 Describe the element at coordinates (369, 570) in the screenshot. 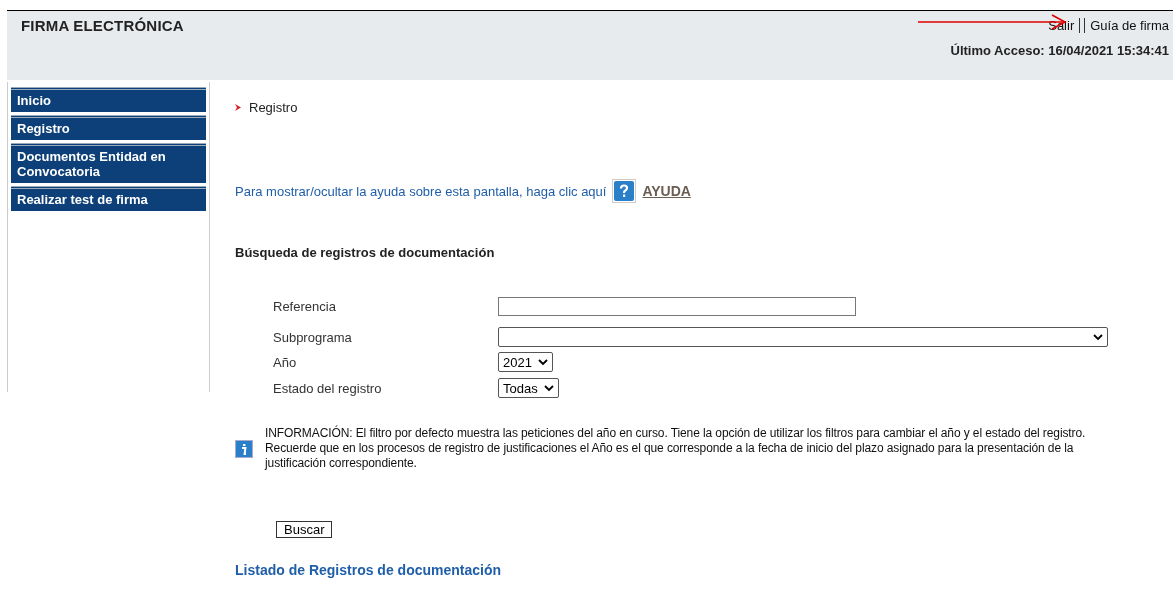

I see `list-title: Listado de Registros de documentación` at that location.